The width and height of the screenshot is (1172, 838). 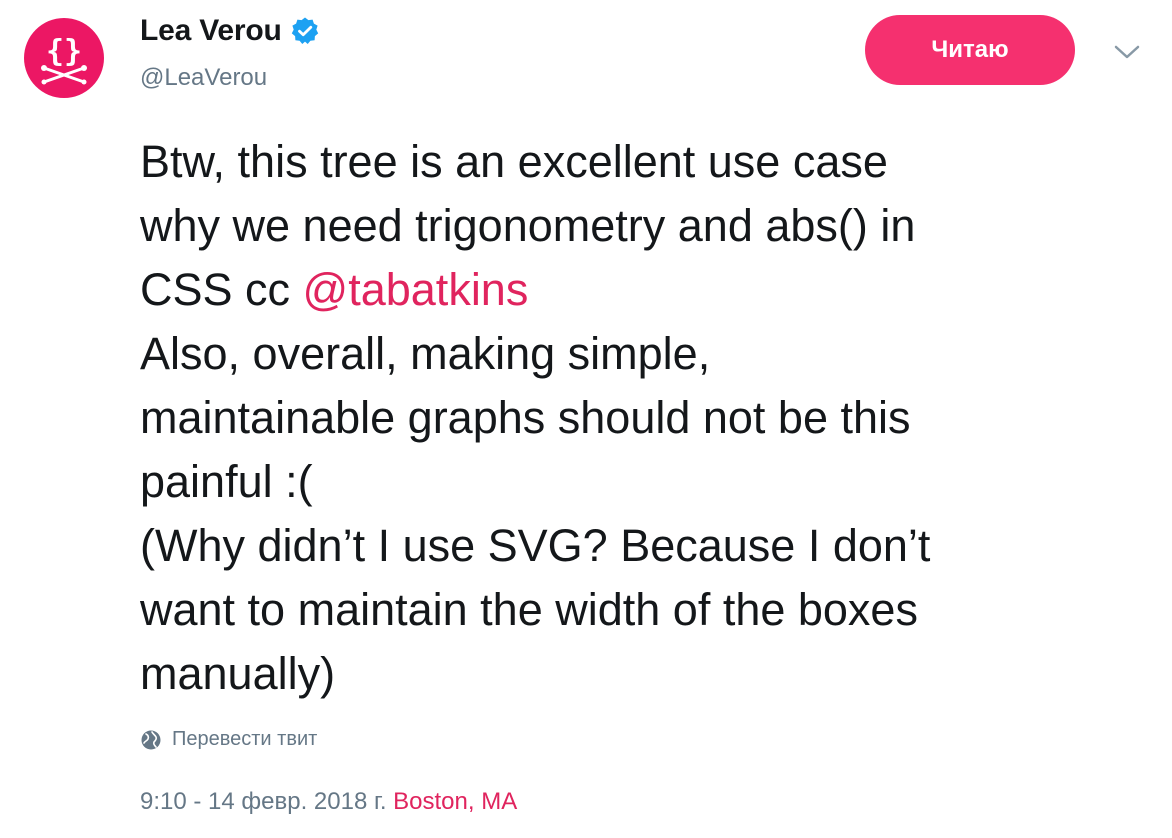 What do you see at coordinates (529, 609) in the screenshot?
I see `tweet-line-8: want to maintain the width of the boxes` at bounding box center [529, 609].